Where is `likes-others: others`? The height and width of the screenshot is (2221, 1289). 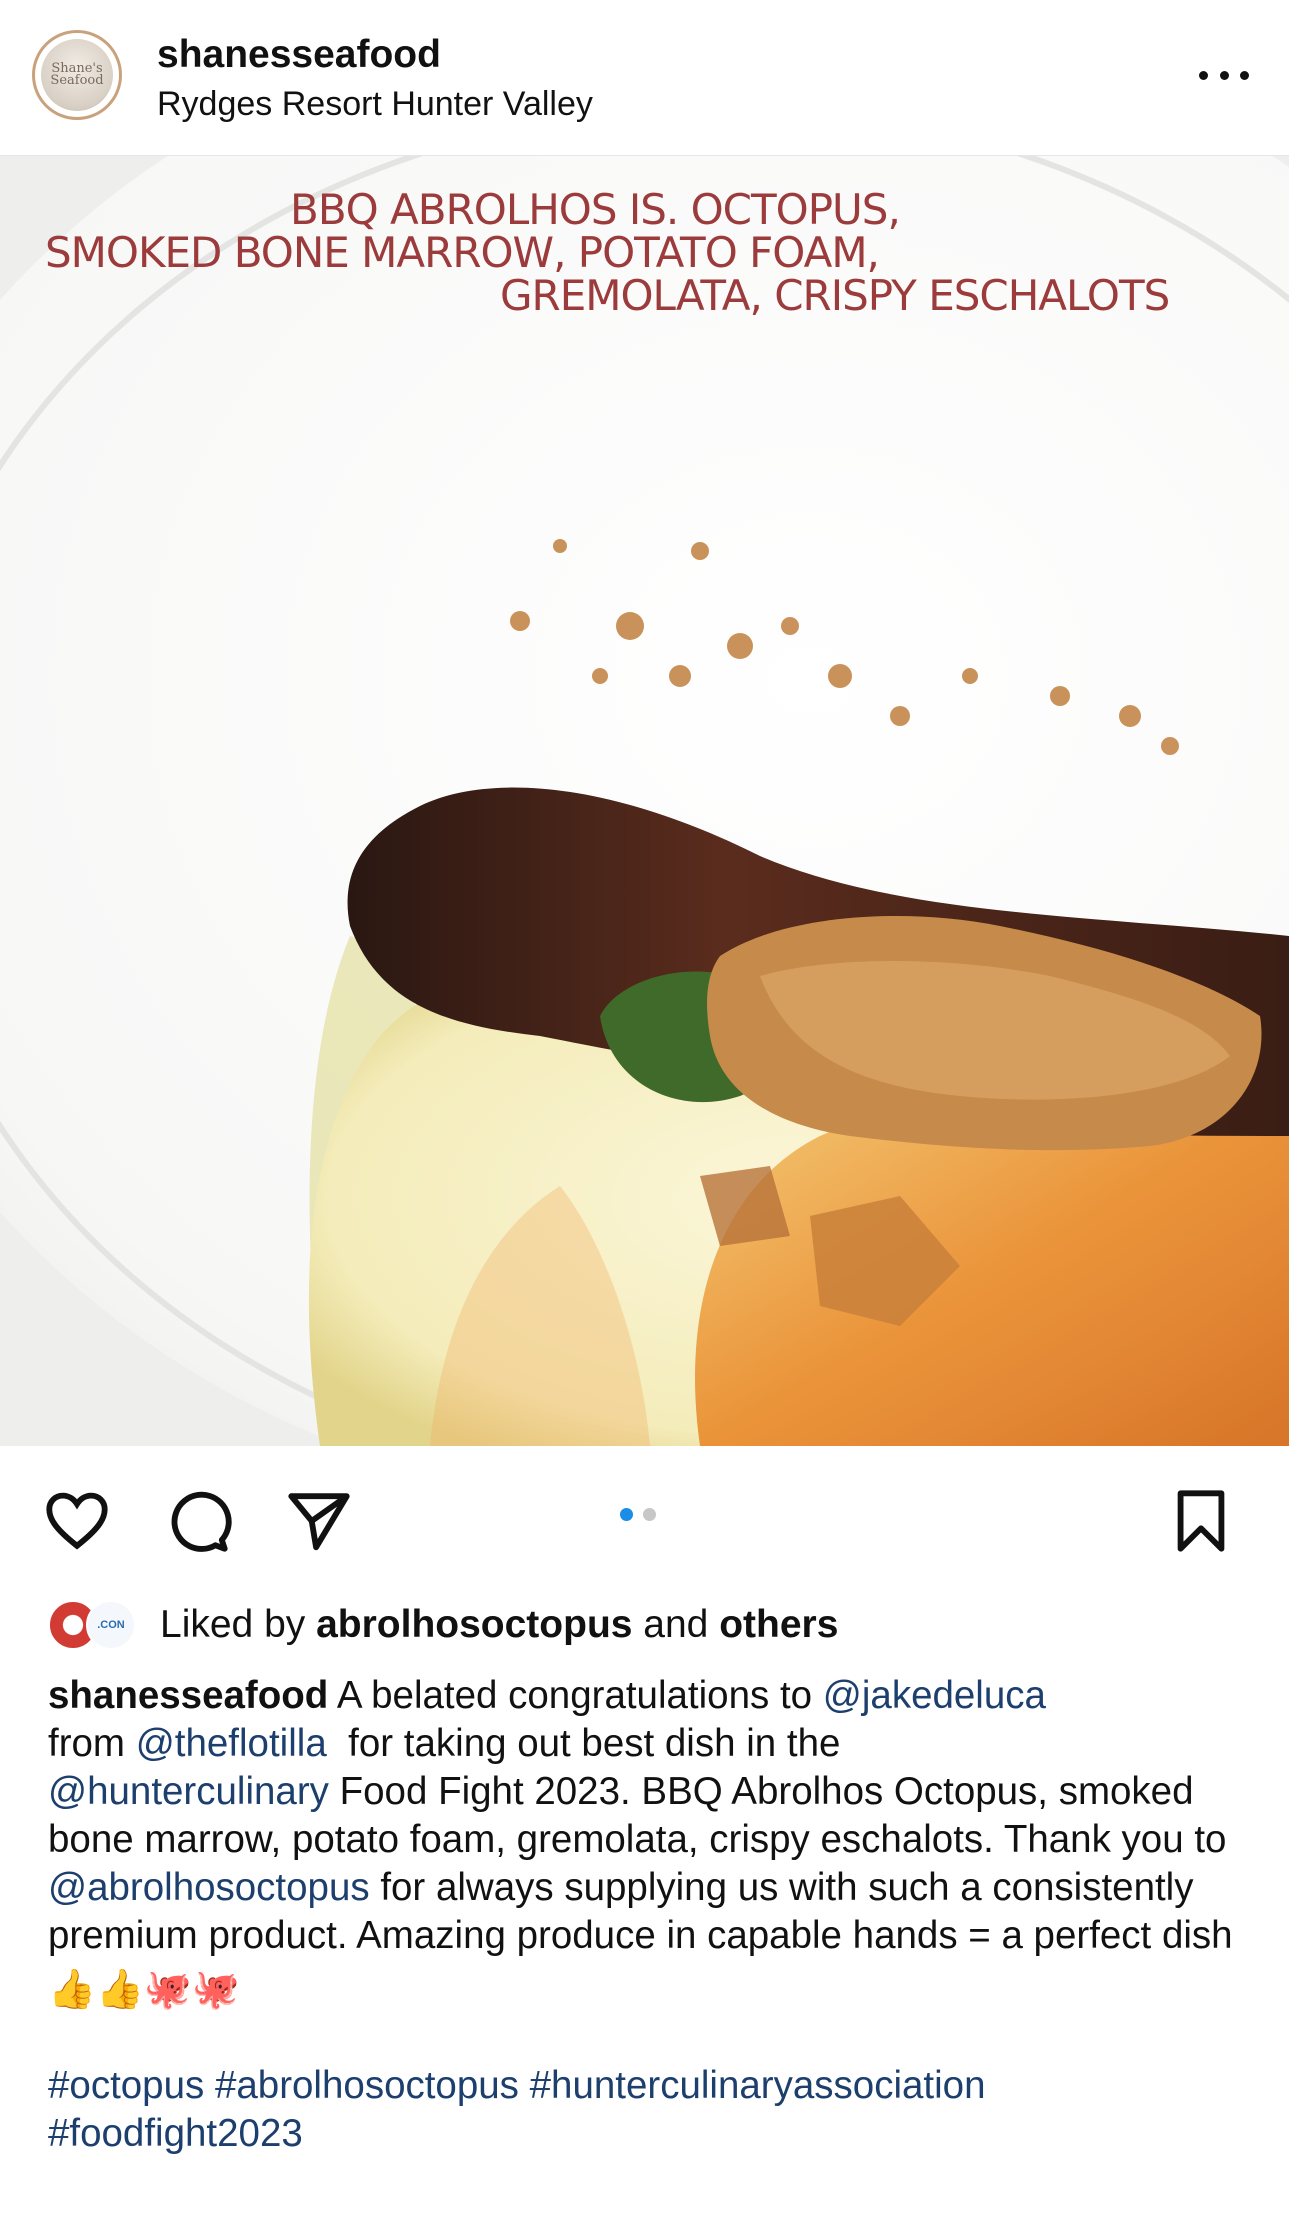
likes-others: others is located at coordinates (778, 1624).